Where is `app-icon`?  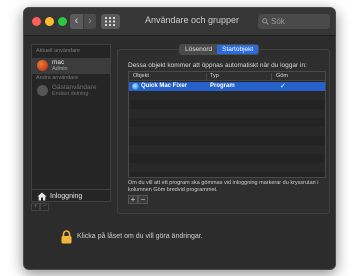
app-icon is located at coordinates (135, 86).